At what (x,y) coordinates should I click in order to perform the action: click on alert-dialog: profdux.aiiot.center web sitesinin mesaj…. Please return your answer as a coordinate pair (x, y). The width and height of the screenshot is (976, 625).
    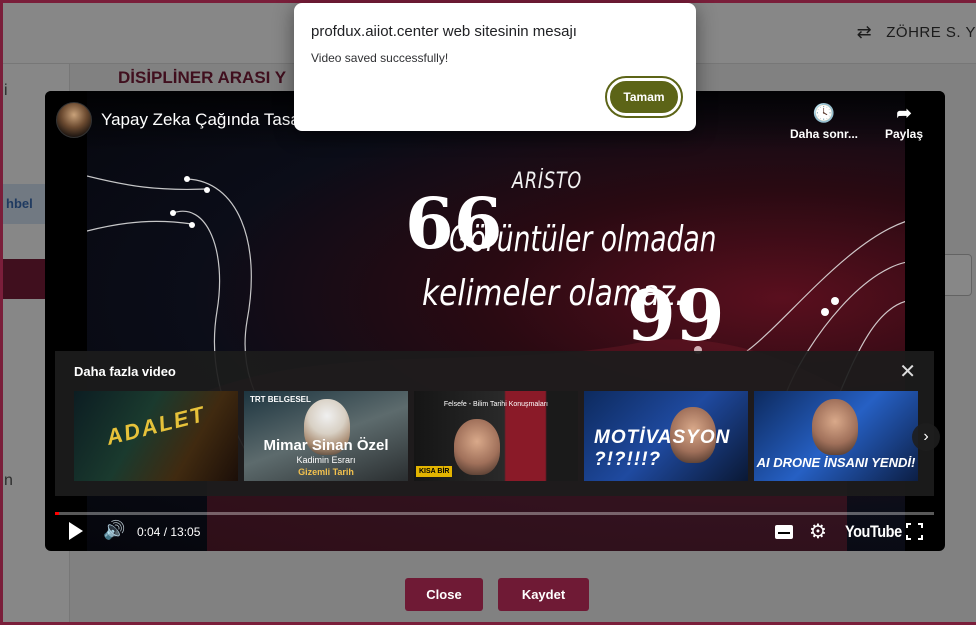
    Looking at the image, I should click on (495, 67).